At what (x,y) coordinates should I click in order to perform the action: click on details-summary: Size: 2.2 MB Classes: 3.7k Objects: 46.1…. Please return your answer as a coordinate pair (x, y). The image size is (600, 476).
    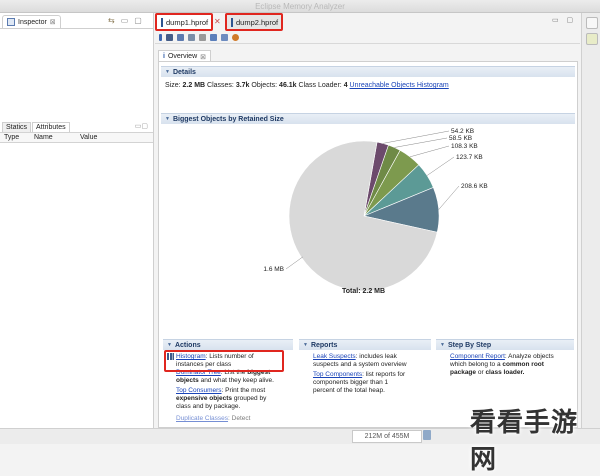
    Looking at the image, I should click on (307, 85).